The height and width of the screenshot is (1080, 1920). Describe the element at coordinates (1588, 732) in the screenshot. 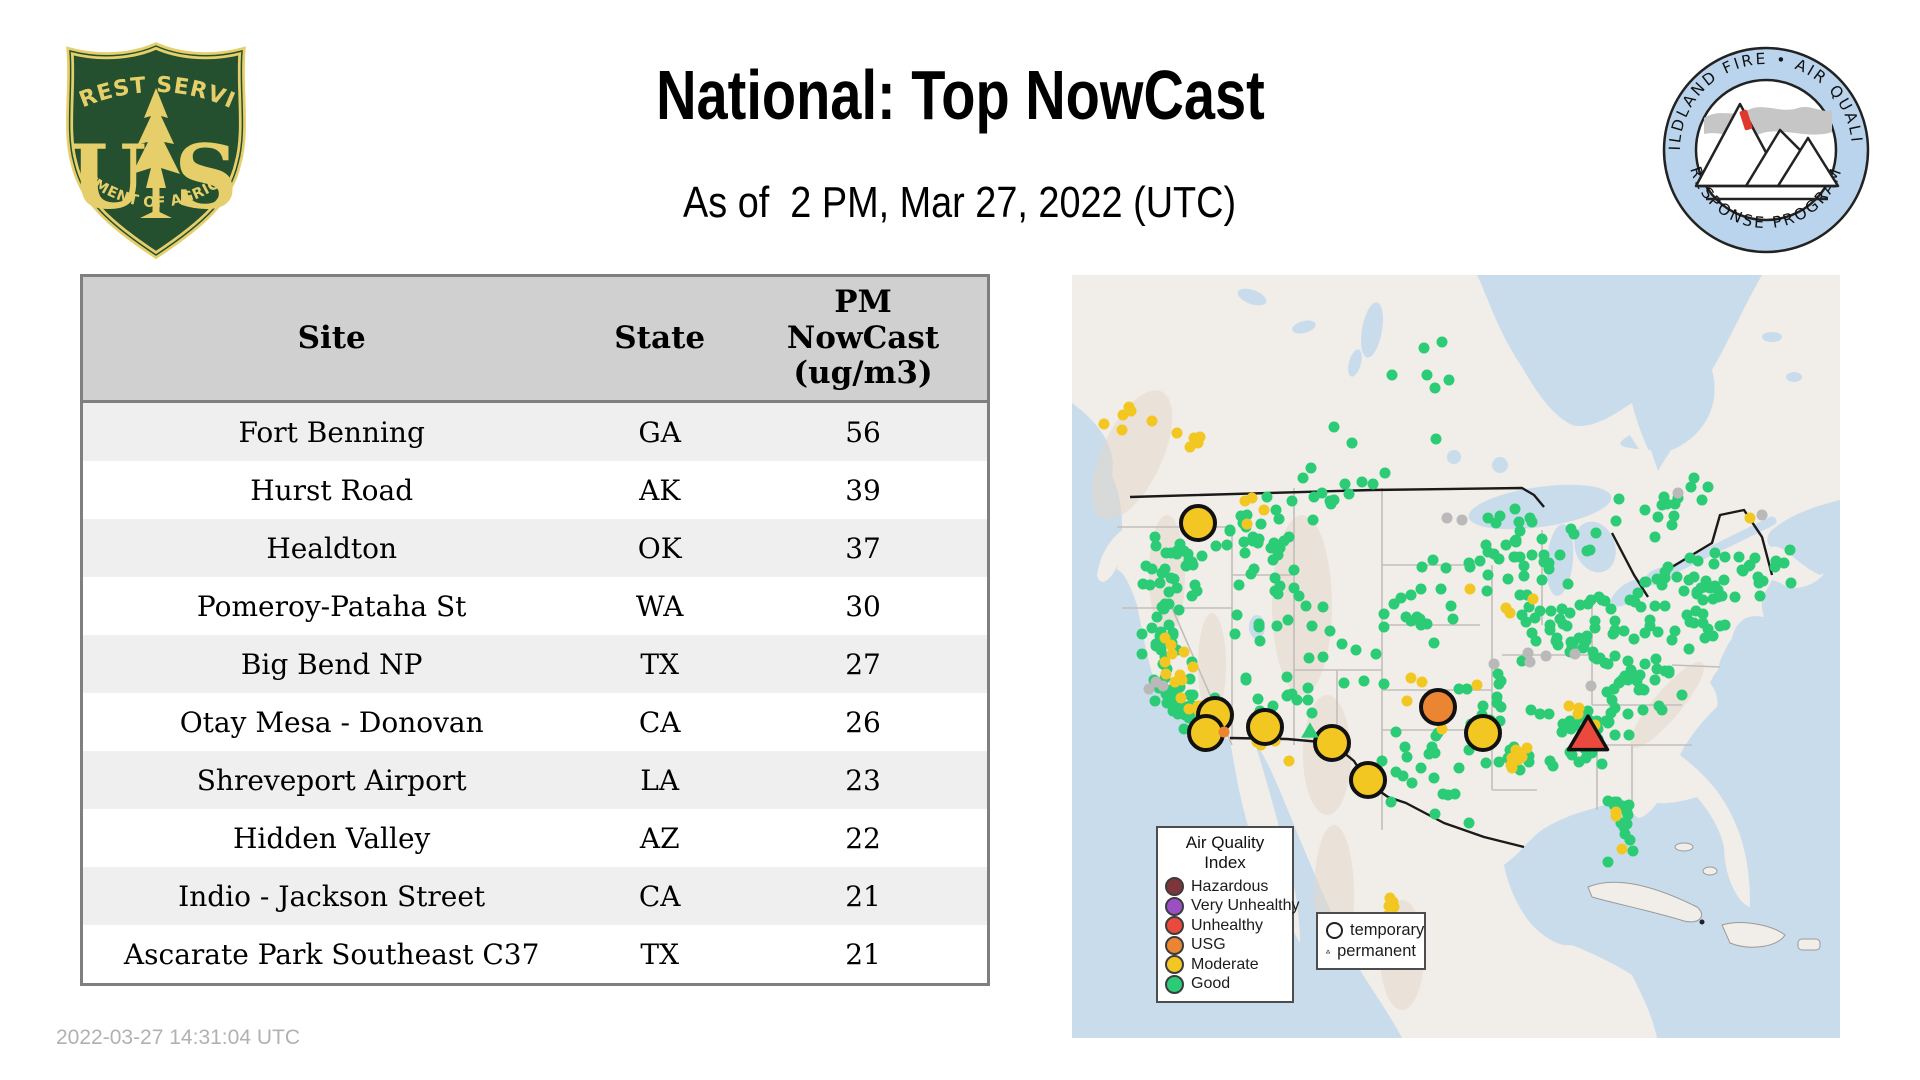

I see `permanent-monitor-marker-unhealthy` at that location.